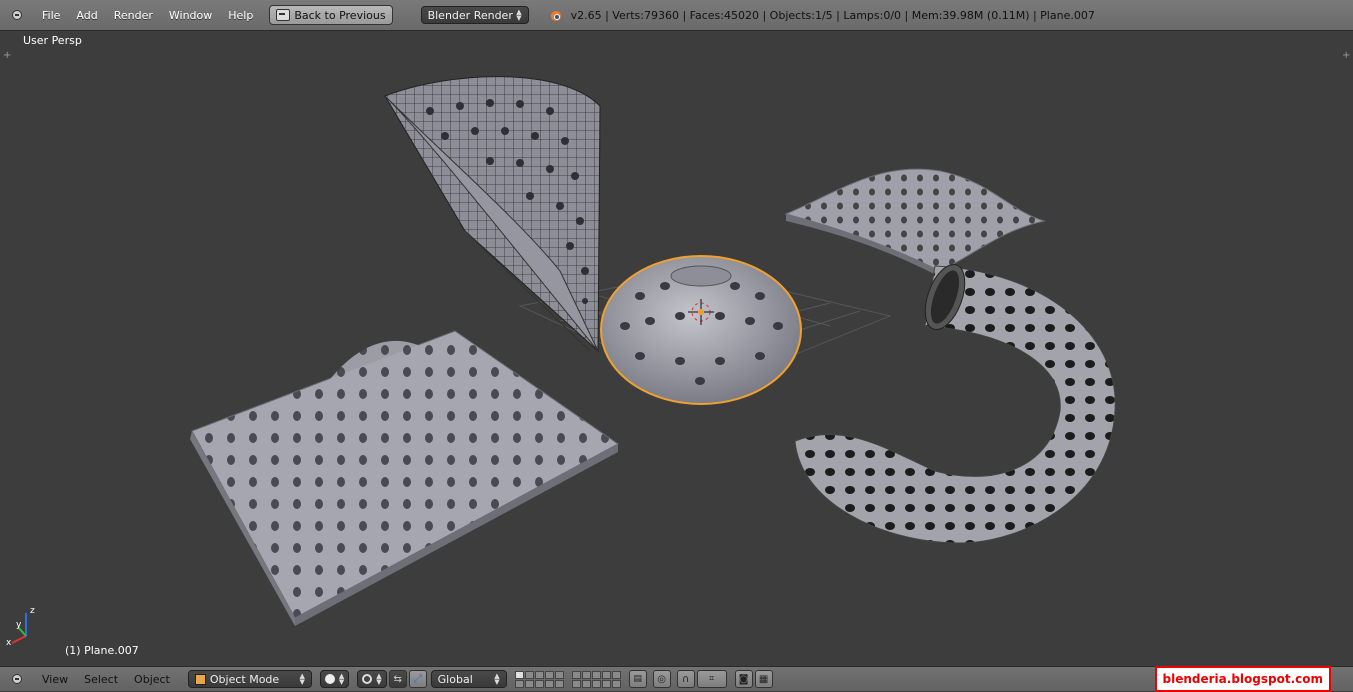  Describe the element at coordinates (244, 679) in the screenshot. I see `mode-value: Object Mode` at that location.